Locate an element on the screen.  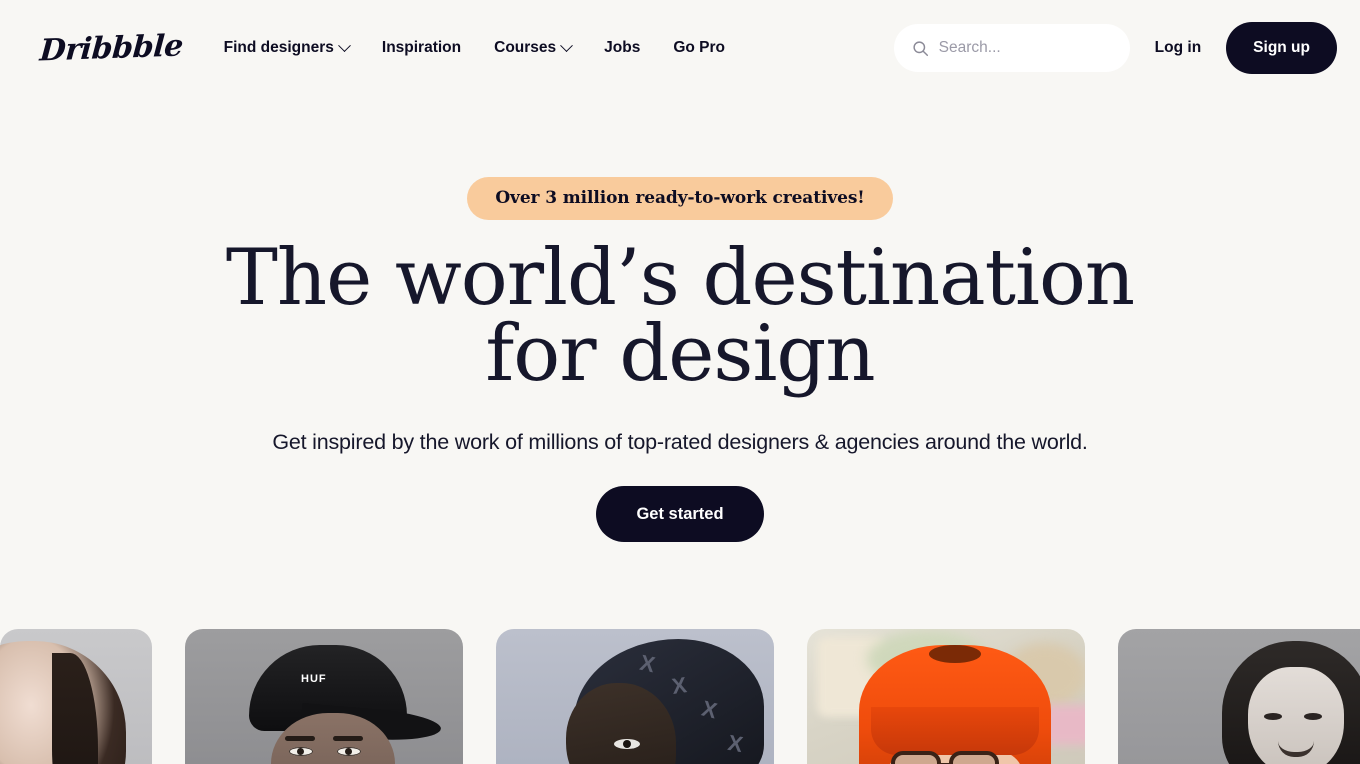
nav-item-inspiration: Inspiration is located at coordinates (421, 48).